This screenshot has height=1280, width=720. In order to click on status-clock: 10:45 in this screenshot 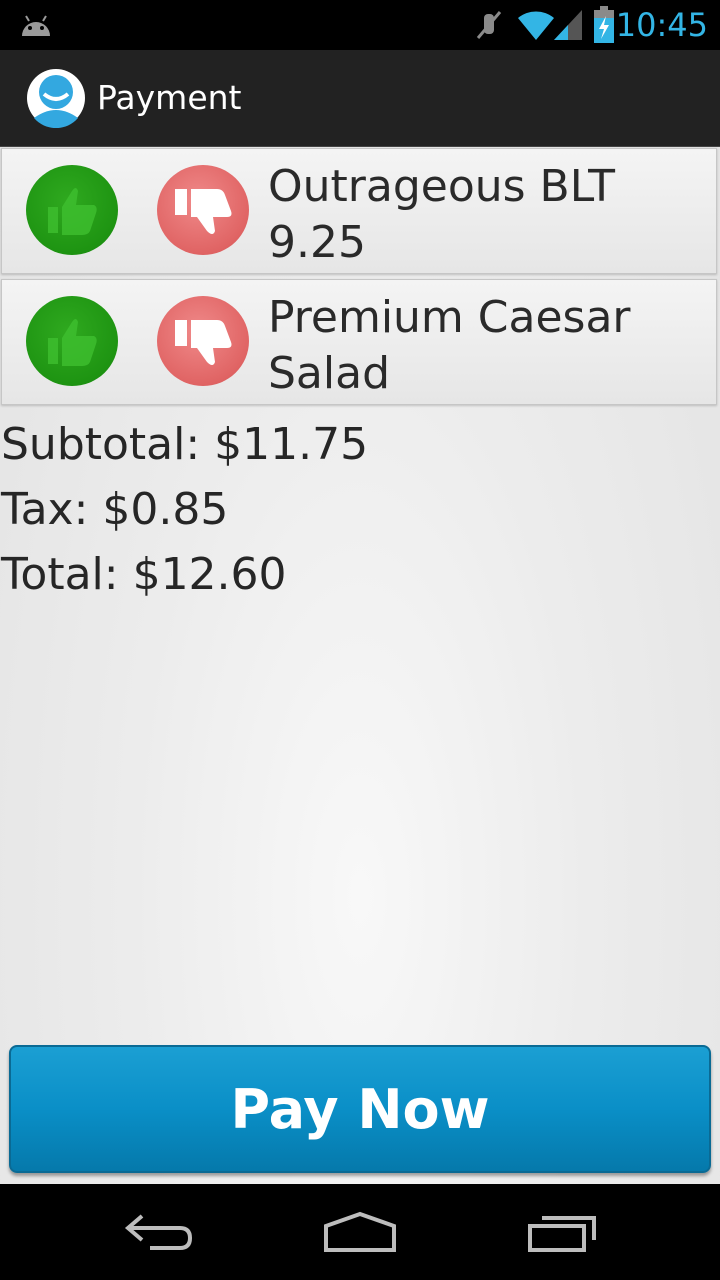, I will do `click(661, 25)`.